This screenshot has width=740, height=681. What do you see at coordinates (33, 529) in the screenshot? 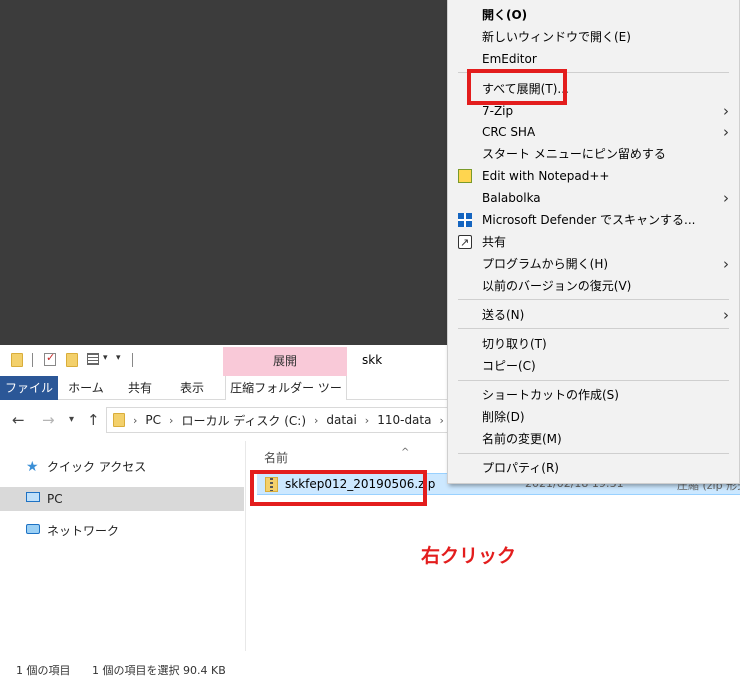
I see `network-icon` at bounding box center [33, 529].